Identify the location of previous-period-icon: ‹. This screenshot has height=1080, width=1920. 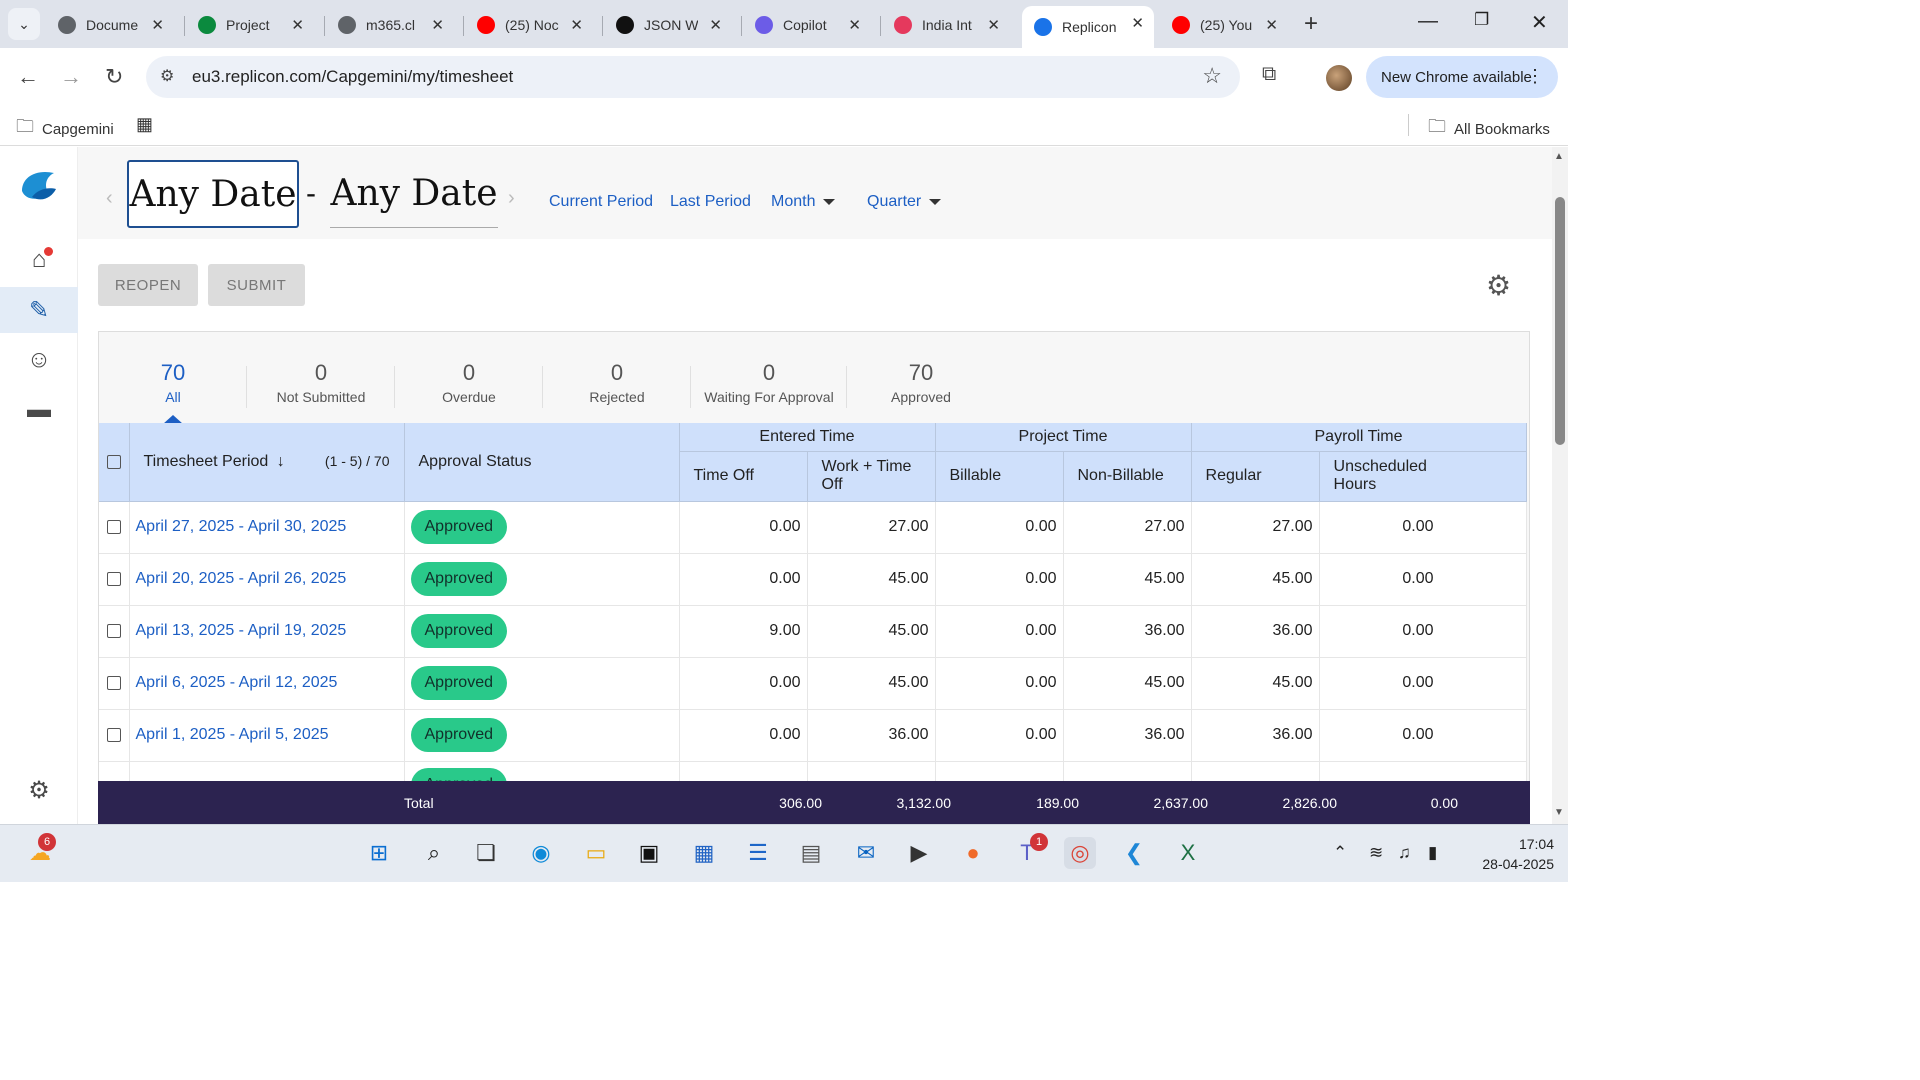
(109, 198).